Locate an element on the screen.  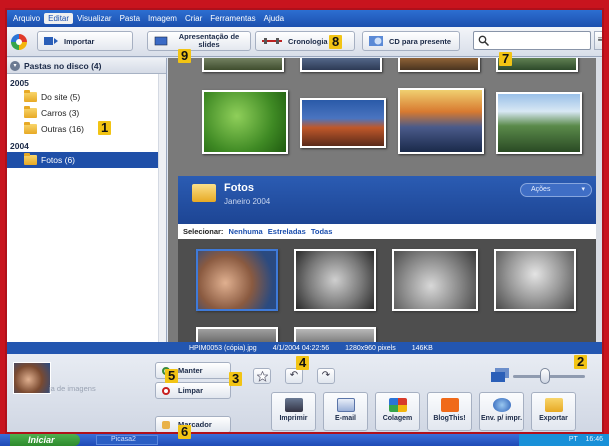
callout-3: 3 is located at coordinates (236, 379).